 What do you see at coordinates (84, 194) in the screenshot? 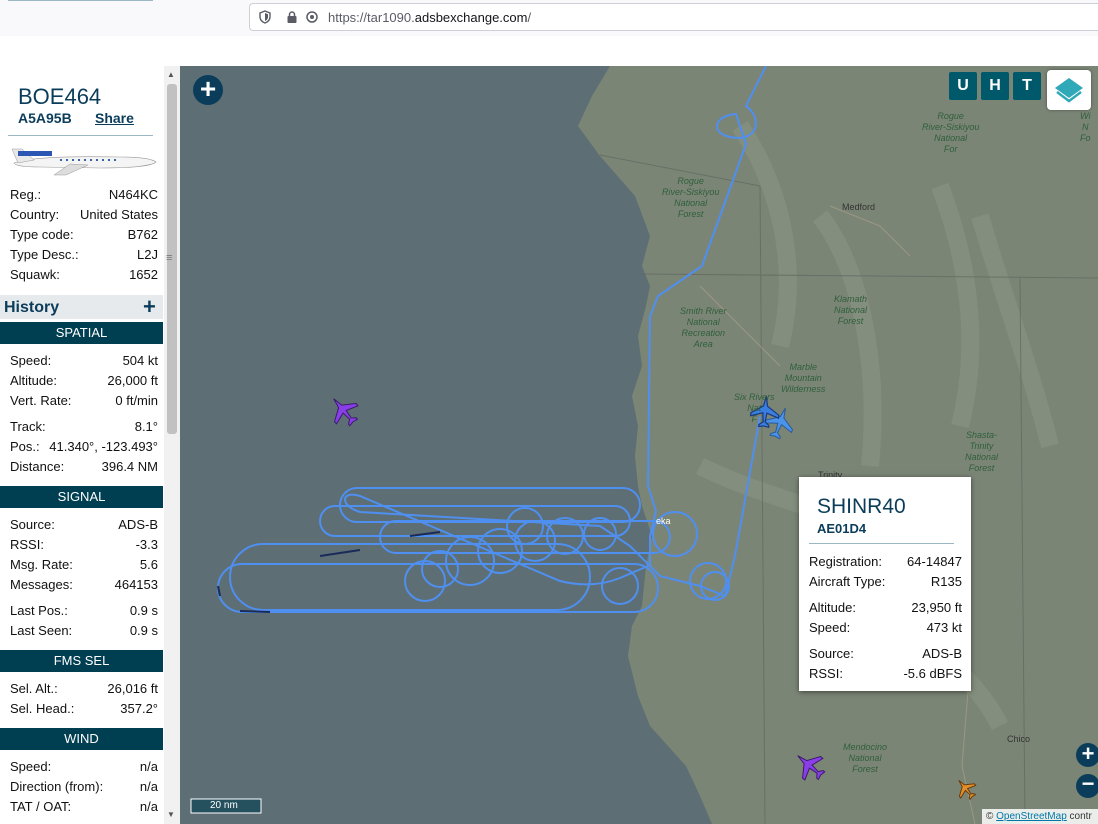
I see `info-row-reg: Reg.: N464KC` at bounding box center [84, 194].